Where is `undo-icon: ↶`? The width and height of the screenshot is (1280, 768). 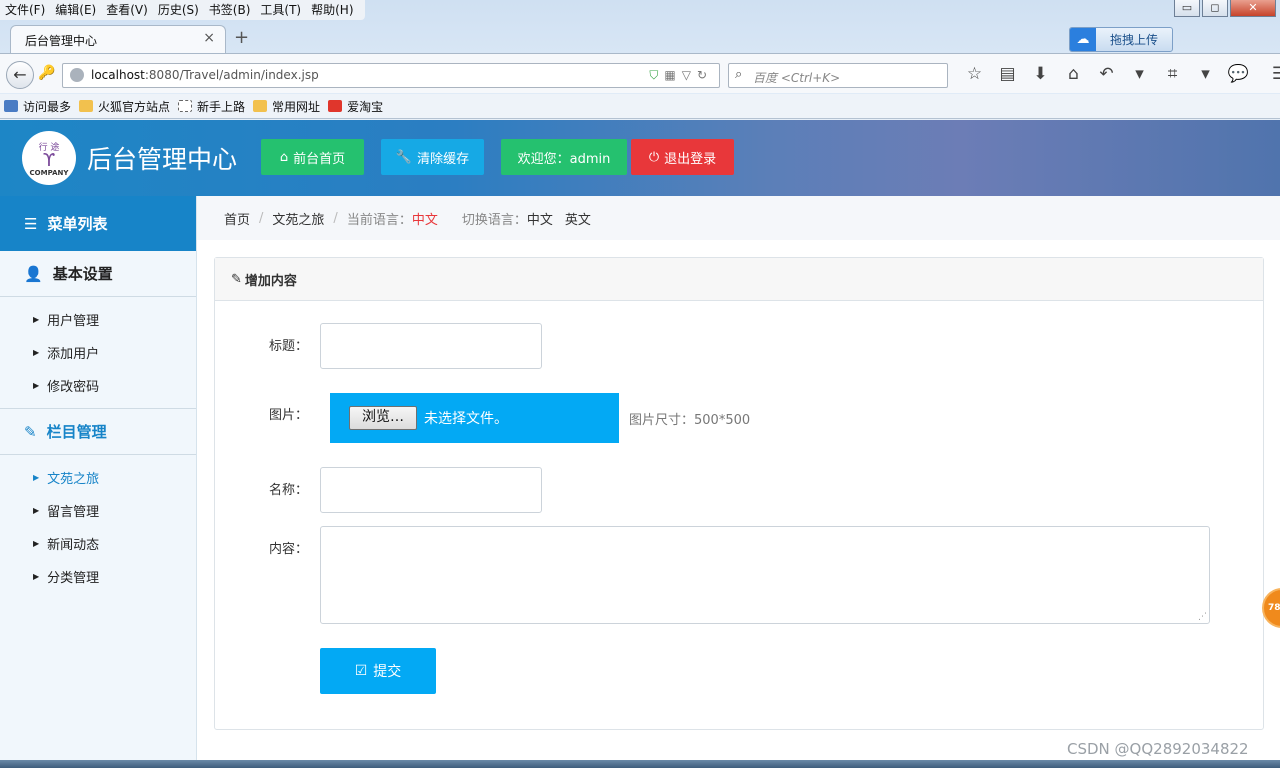
undo-icon: ↶ is located at coordinates (1106, 74).